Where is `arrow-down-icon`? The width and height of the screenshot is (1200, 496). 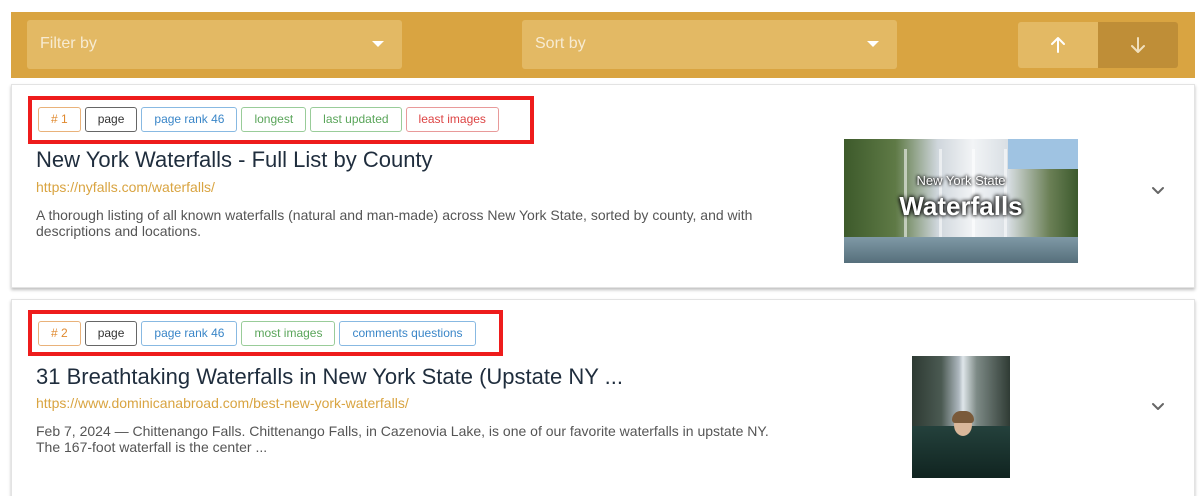 arrow-down-icon is located at coordinates (1138, 45).